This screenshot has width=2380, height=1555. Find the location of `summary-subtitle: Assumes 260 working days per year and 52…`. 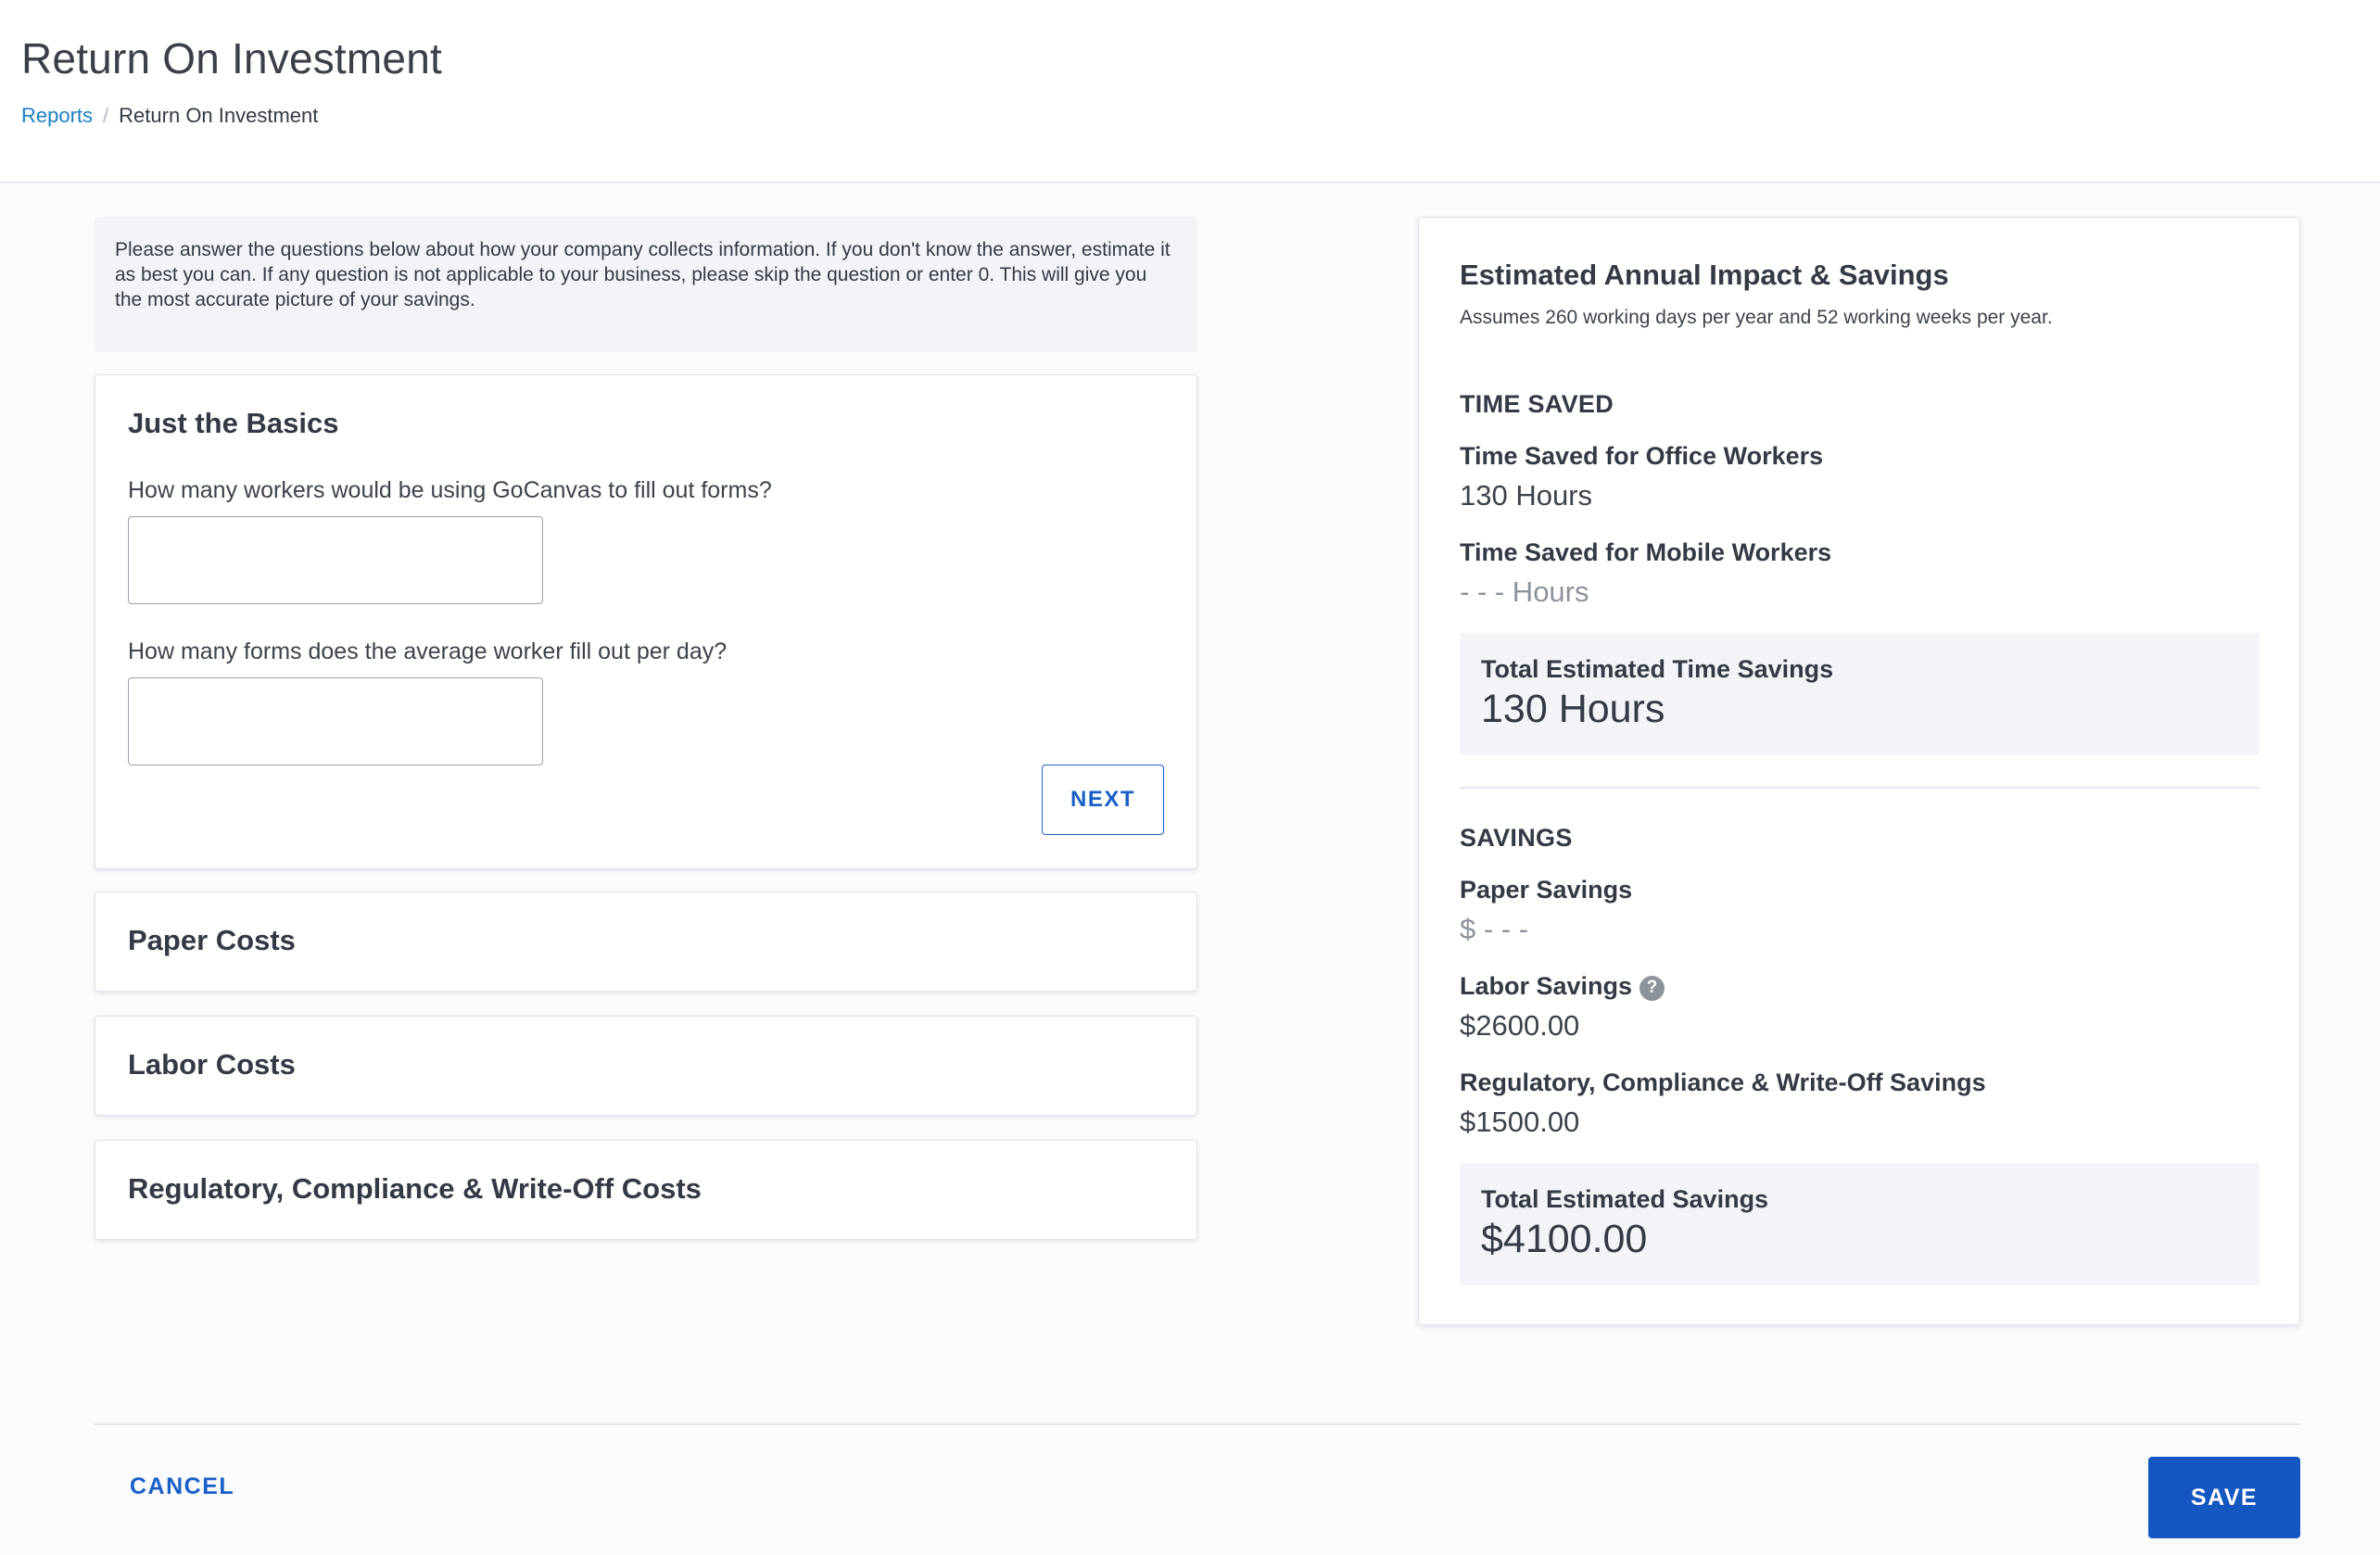

summary-subtitle: Assumes 260 working days per year and 52… is located at coordinates (1756, 317).